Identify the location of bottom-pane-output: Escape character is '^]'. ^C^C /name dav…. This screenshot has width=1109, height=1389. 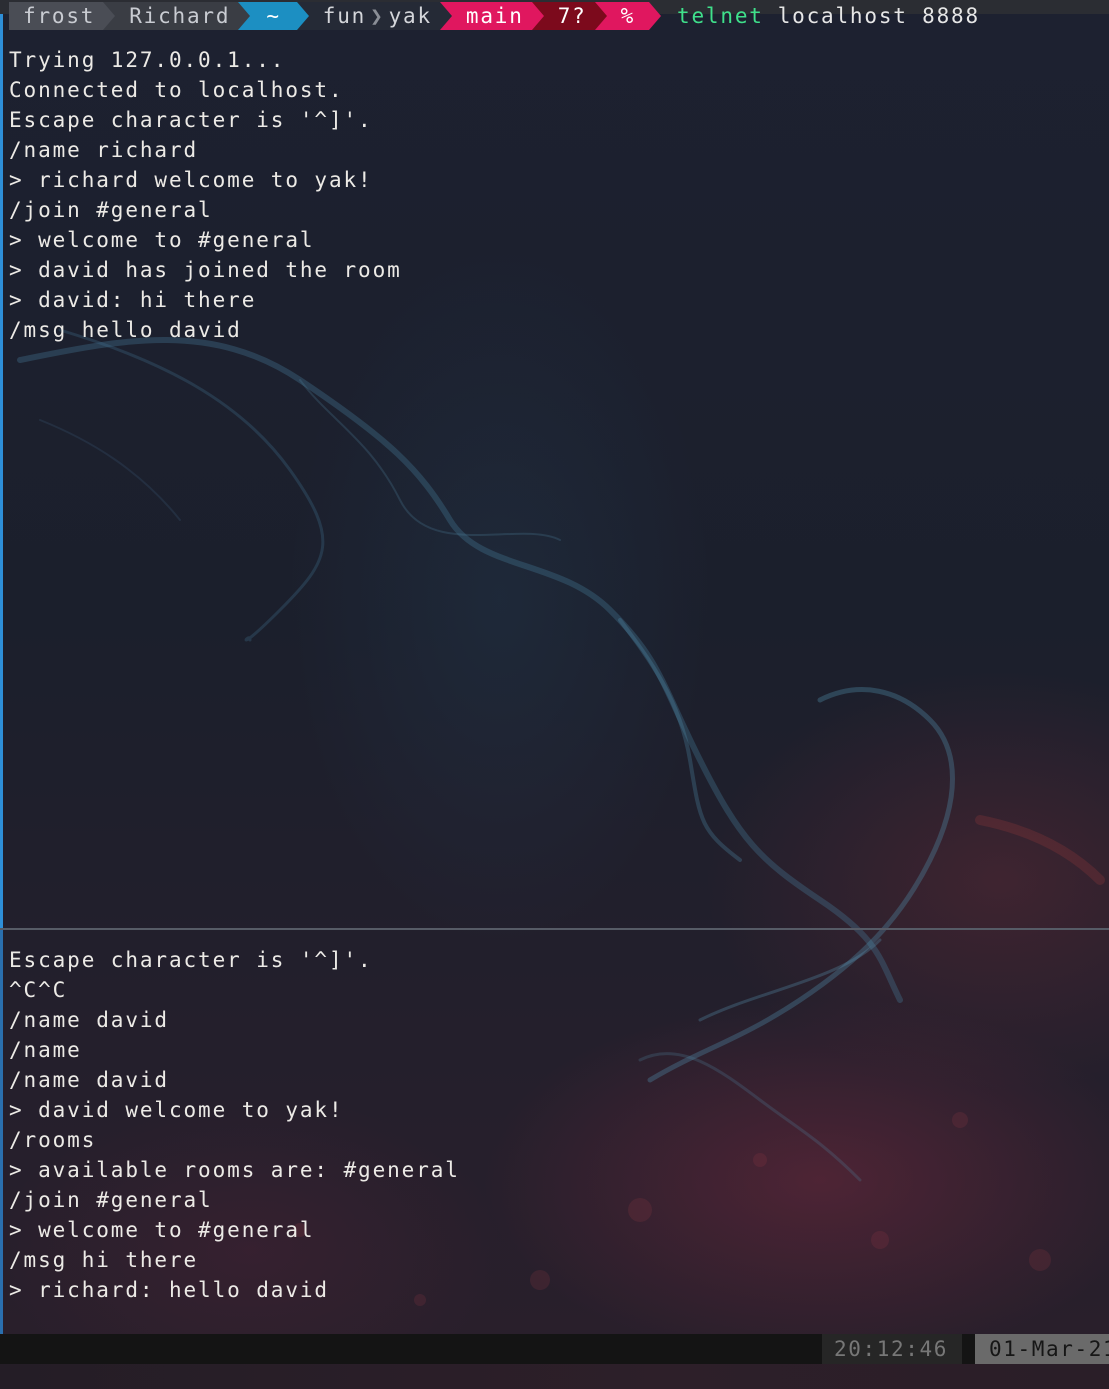
(234, 1125).